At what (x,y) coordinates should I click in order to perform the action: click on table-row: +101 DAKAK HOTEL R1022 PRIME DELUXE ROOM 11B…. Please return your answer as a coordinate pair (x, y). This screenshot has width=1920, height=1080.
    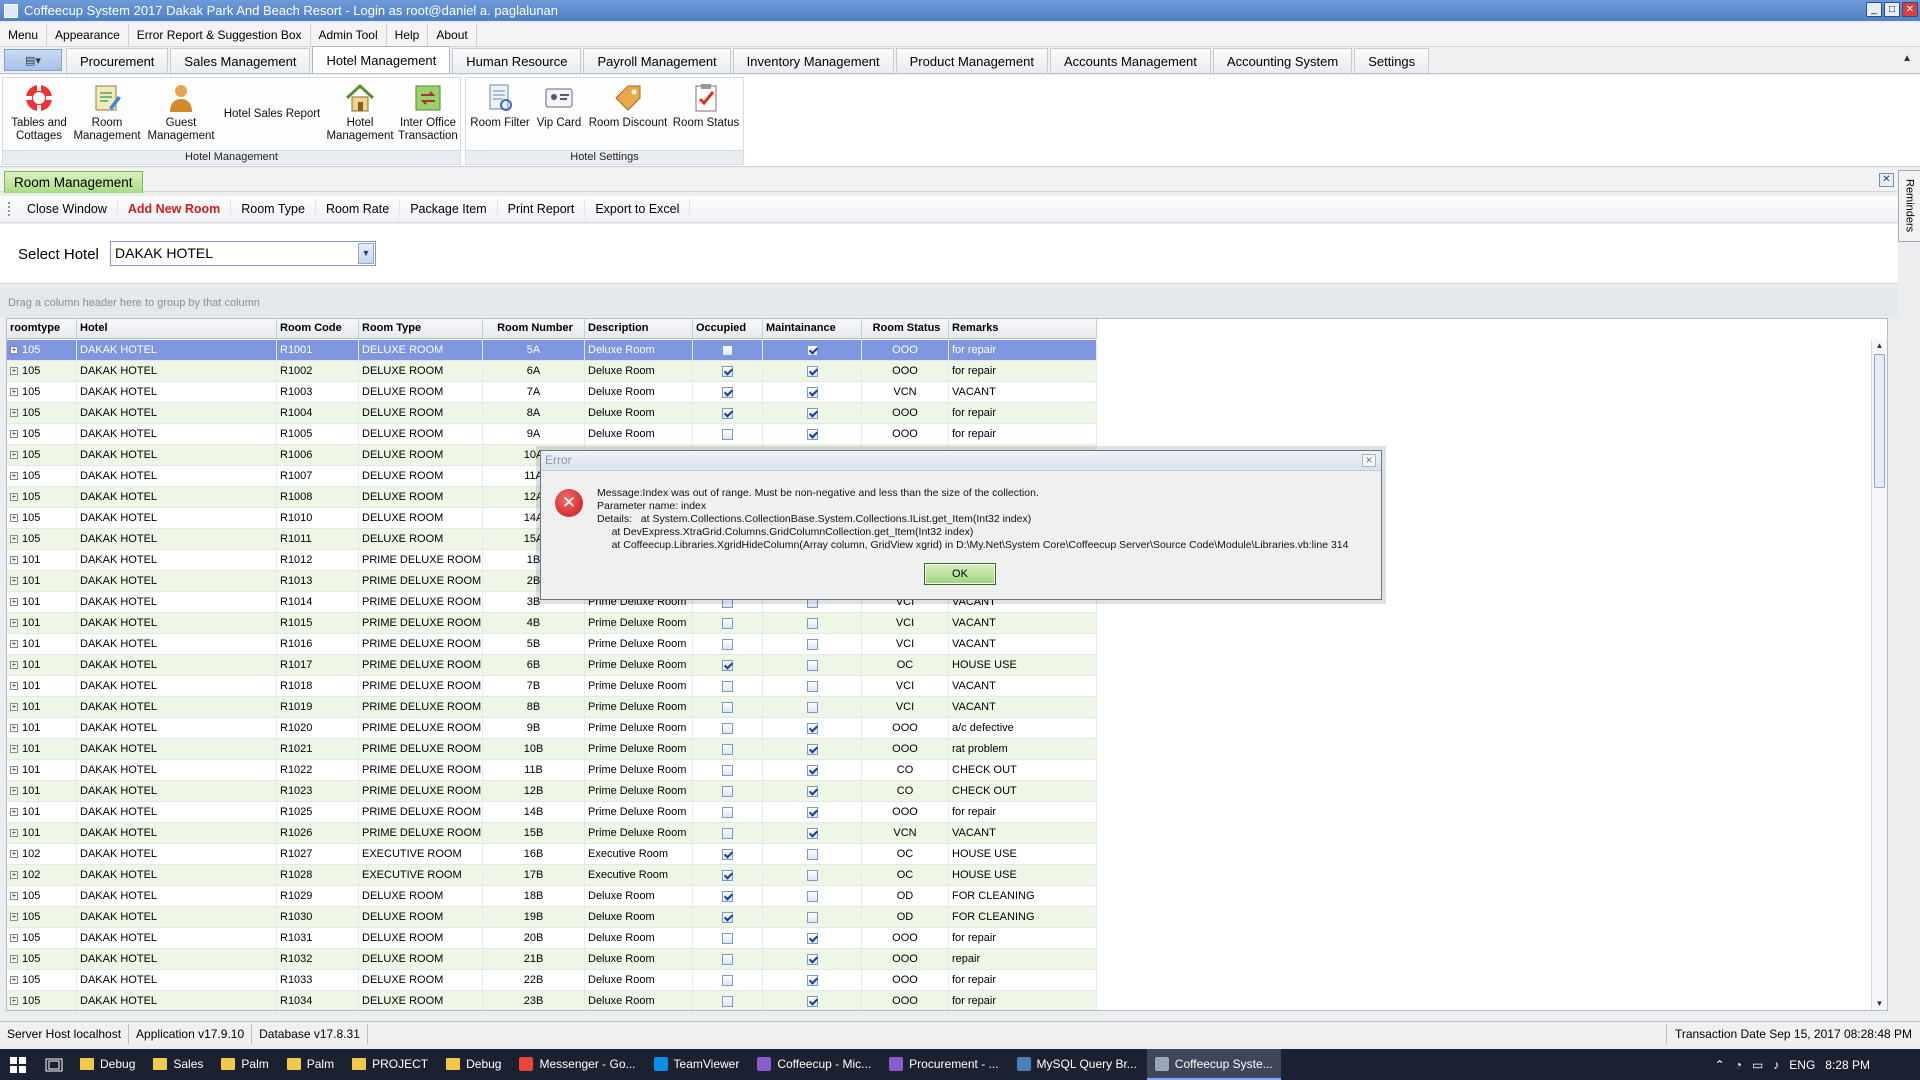
    Looking at the image, I should click on (552, 770).